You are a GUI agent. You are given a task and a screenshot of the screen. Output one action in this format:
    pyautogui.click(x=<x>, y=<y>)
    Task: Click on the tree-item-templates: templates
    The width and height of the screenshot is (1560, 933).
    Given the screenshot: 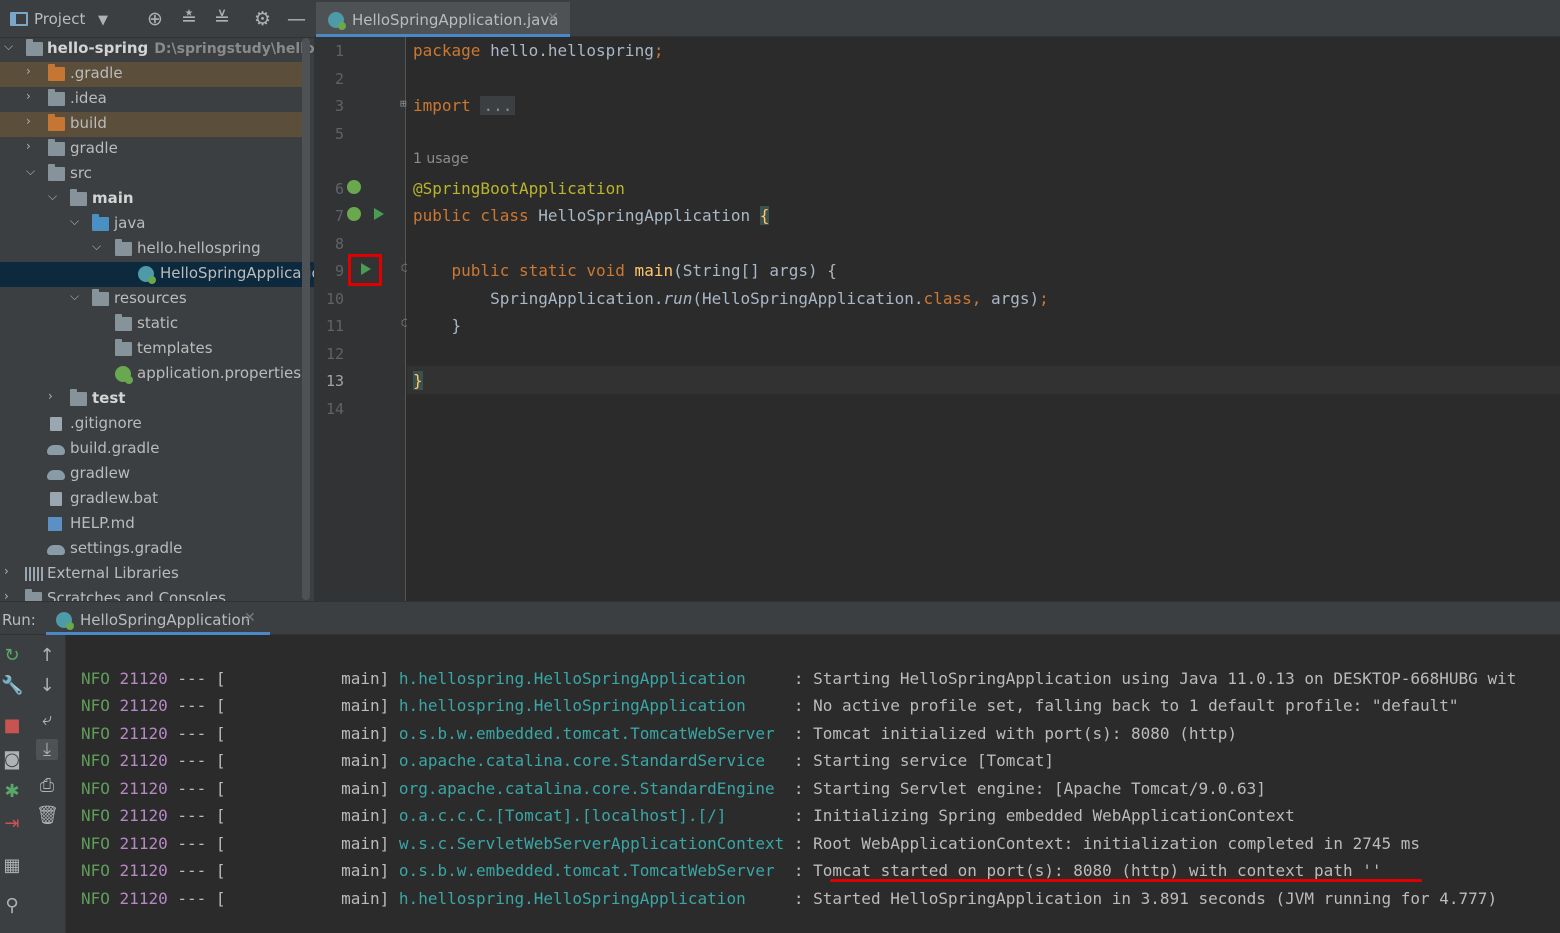 What is the action you would take?
    pyautogui.click(x=151, y=349)
    